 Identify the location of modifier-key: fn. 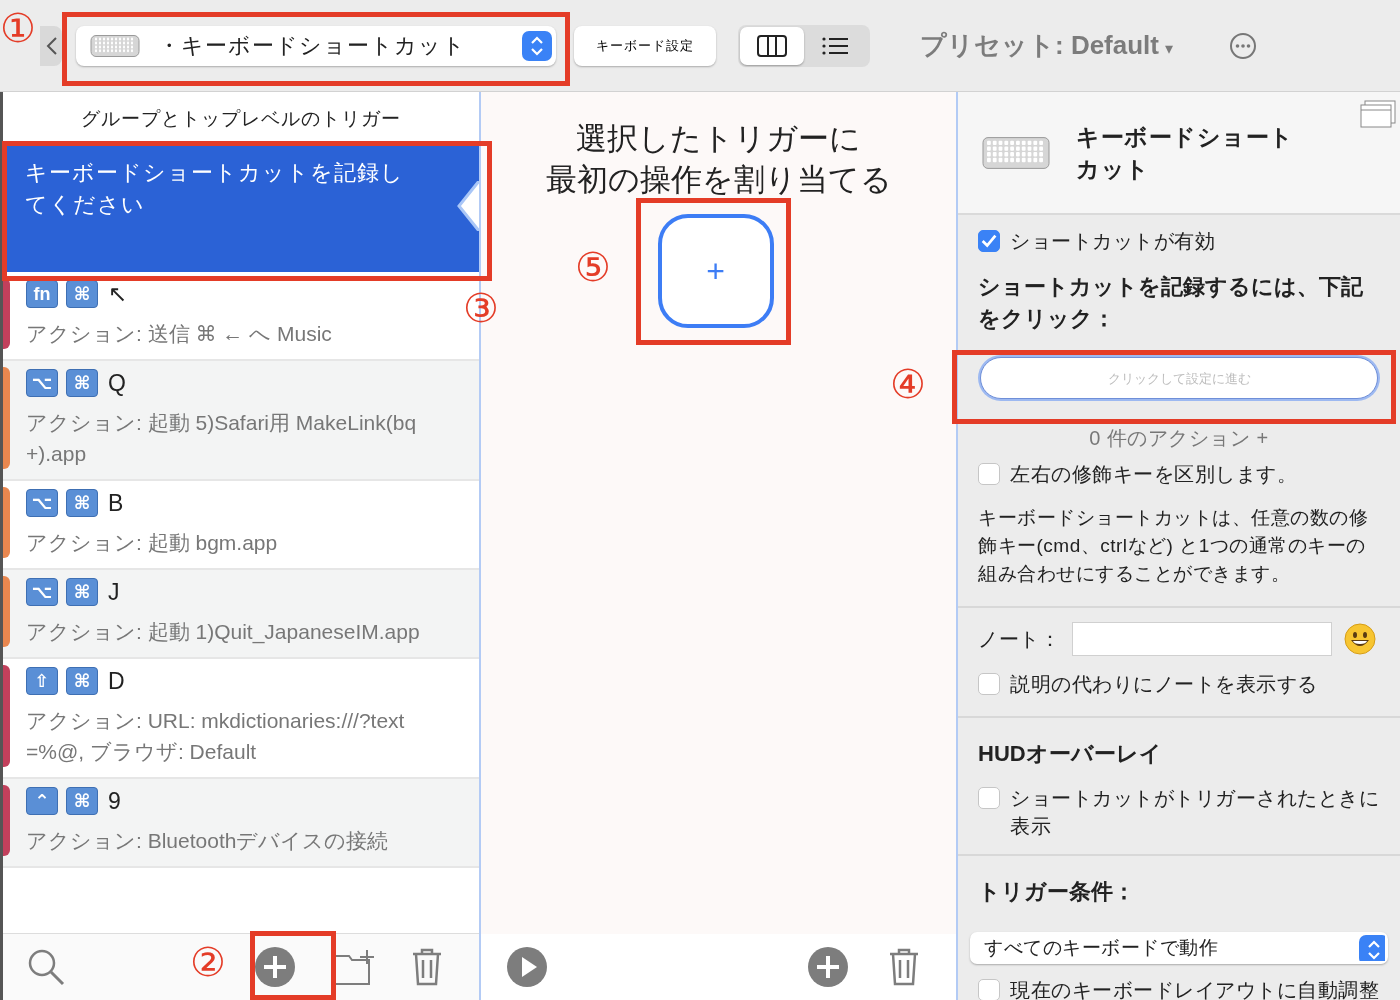
(42, 294).